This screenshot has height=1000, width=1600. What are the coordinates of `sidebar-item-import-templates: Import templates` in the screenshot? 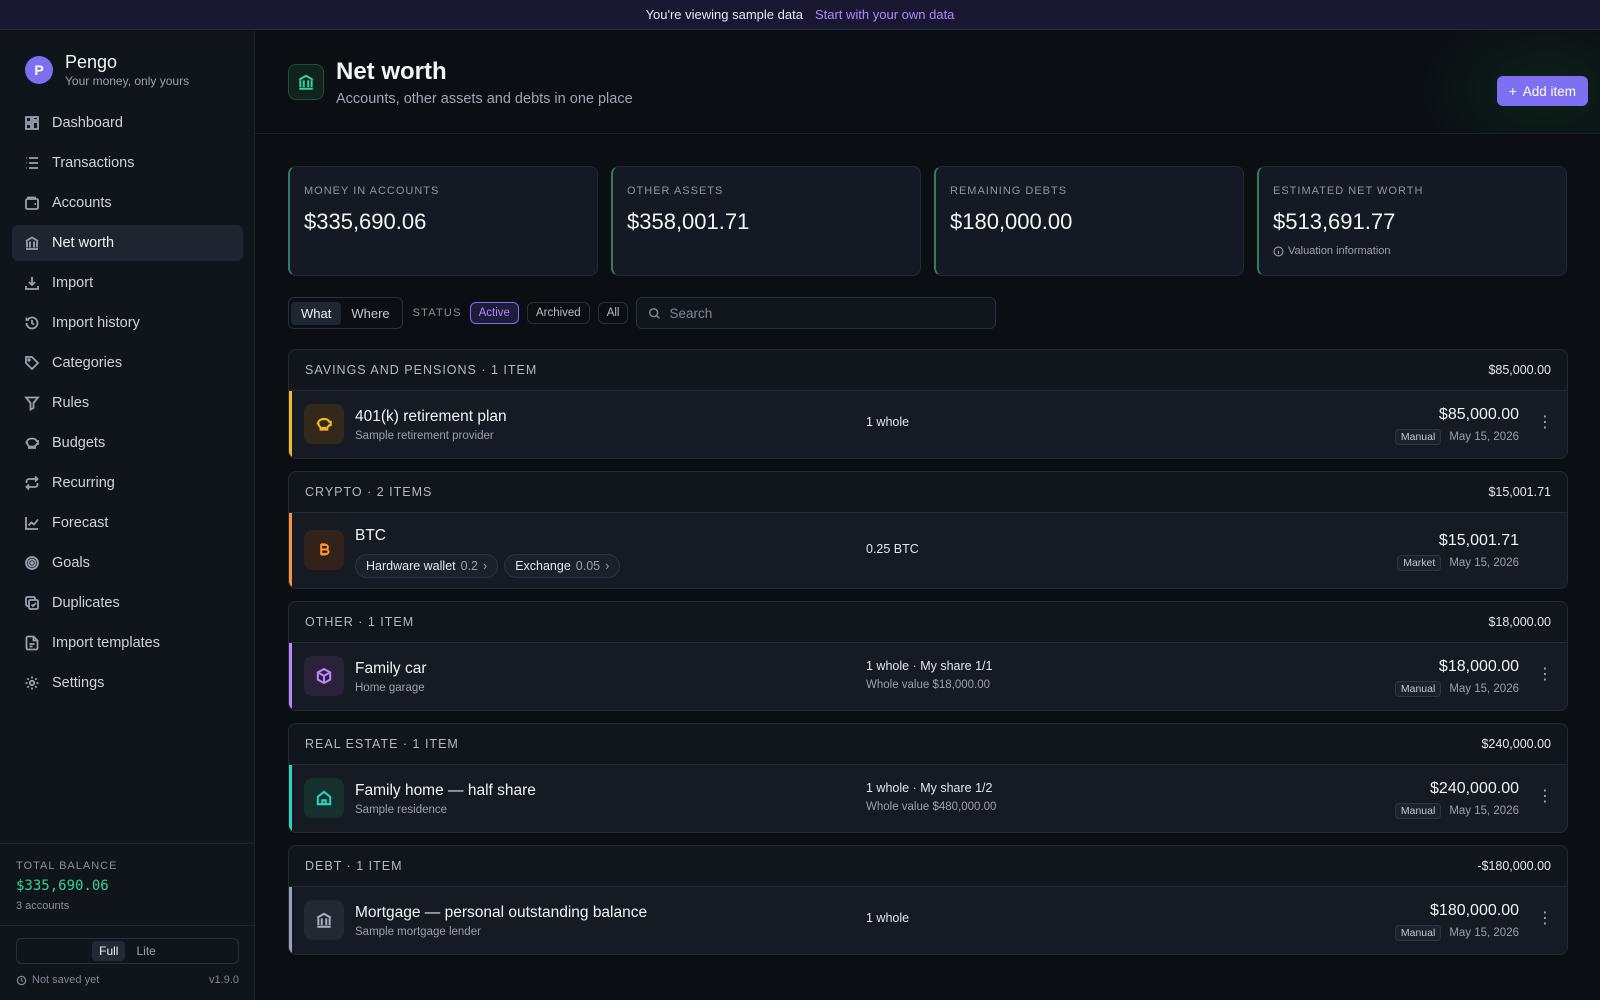 It's located at (127, 643).